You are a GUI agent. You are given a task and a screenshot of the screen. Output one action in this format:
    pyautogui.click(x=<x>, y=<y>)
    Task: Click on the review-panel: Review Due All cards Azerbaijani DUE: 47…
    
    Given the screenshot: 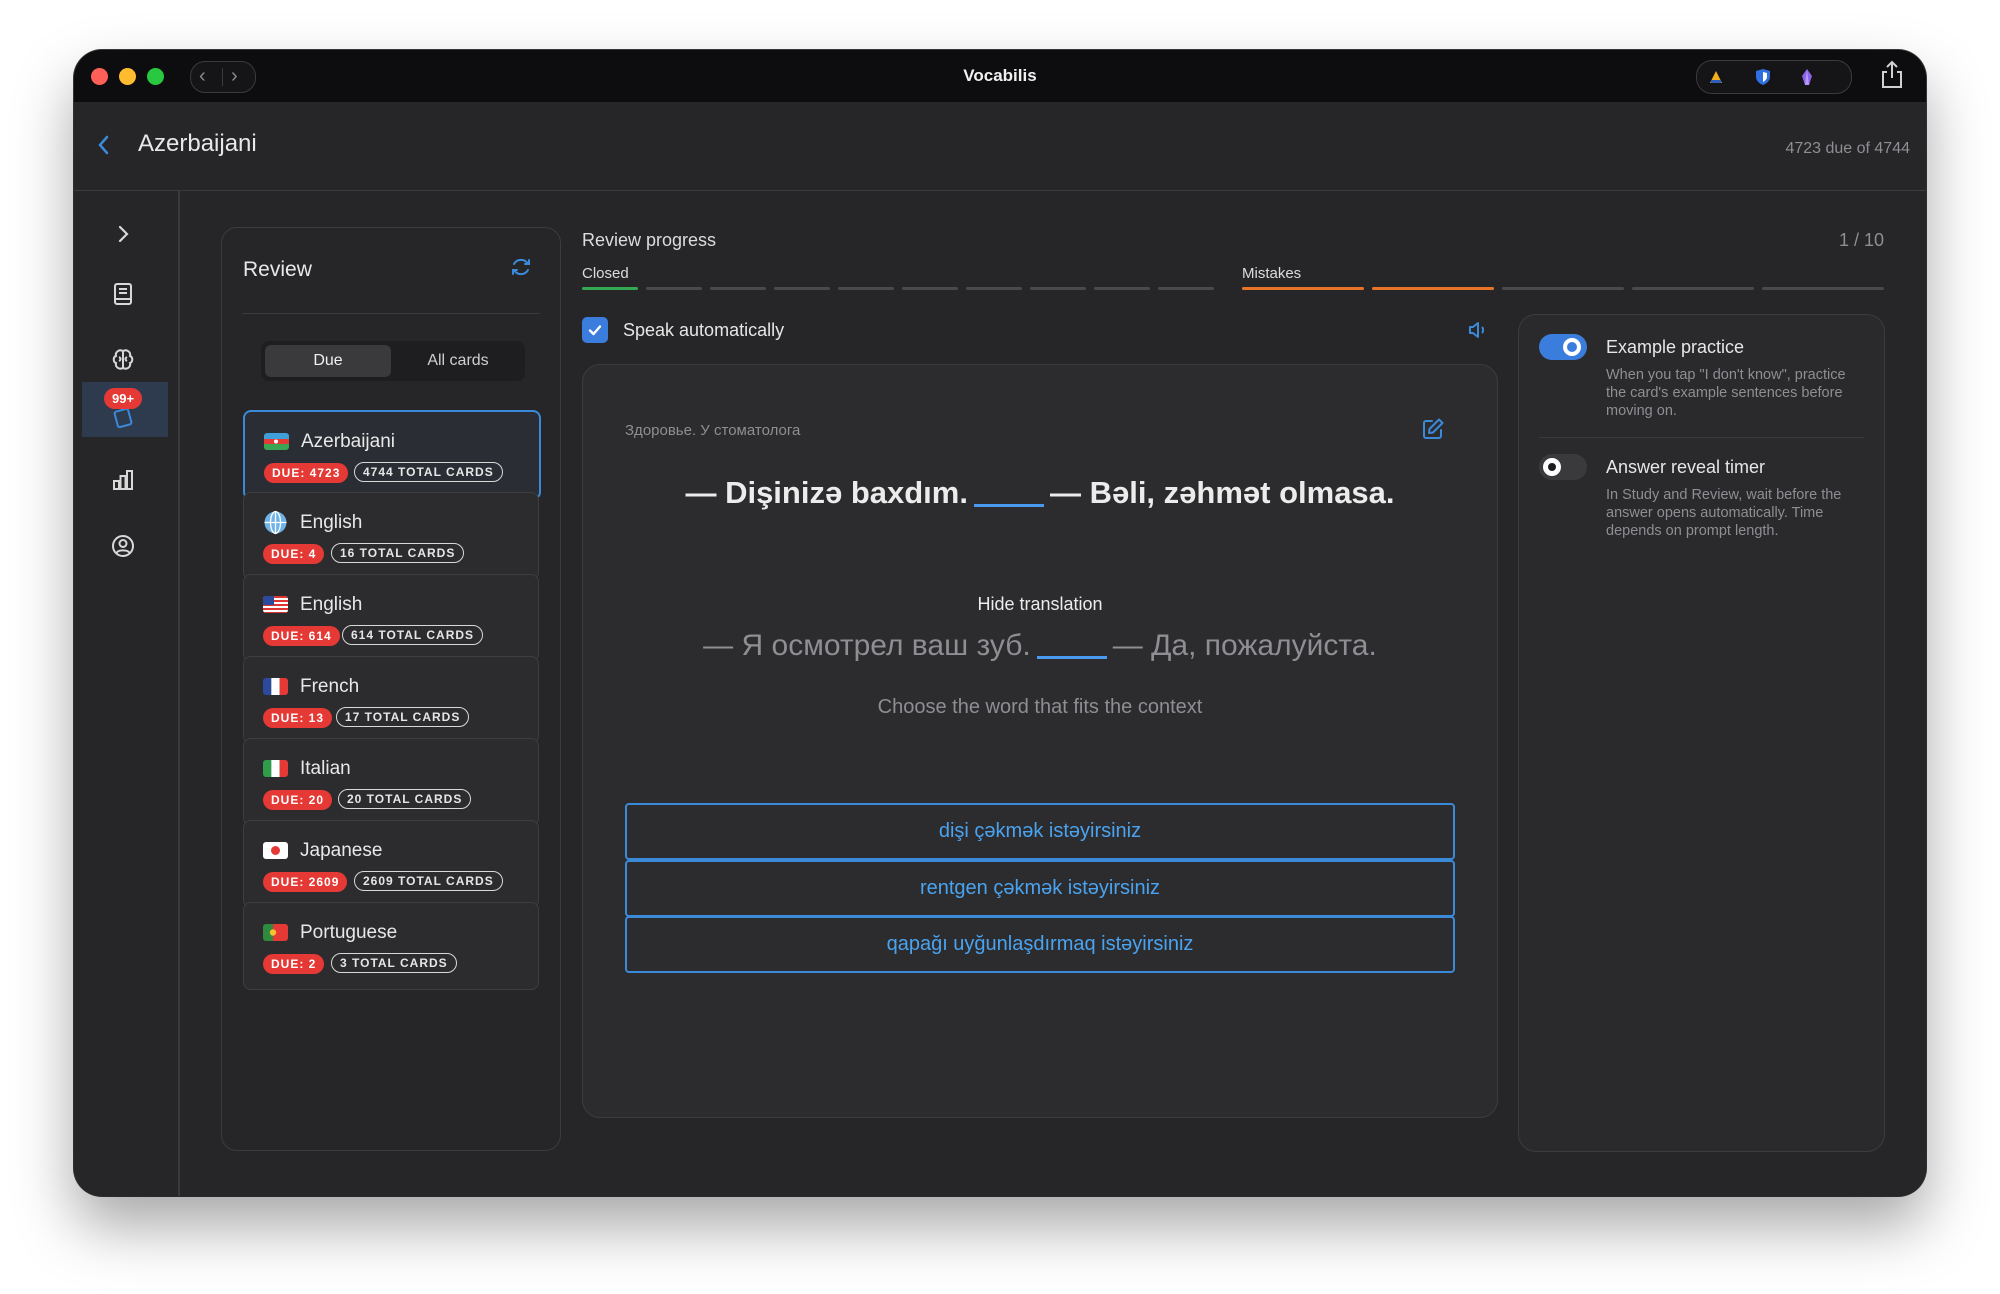 What is the action you would take?
    pyautogui.click(x=391, y=689)
    